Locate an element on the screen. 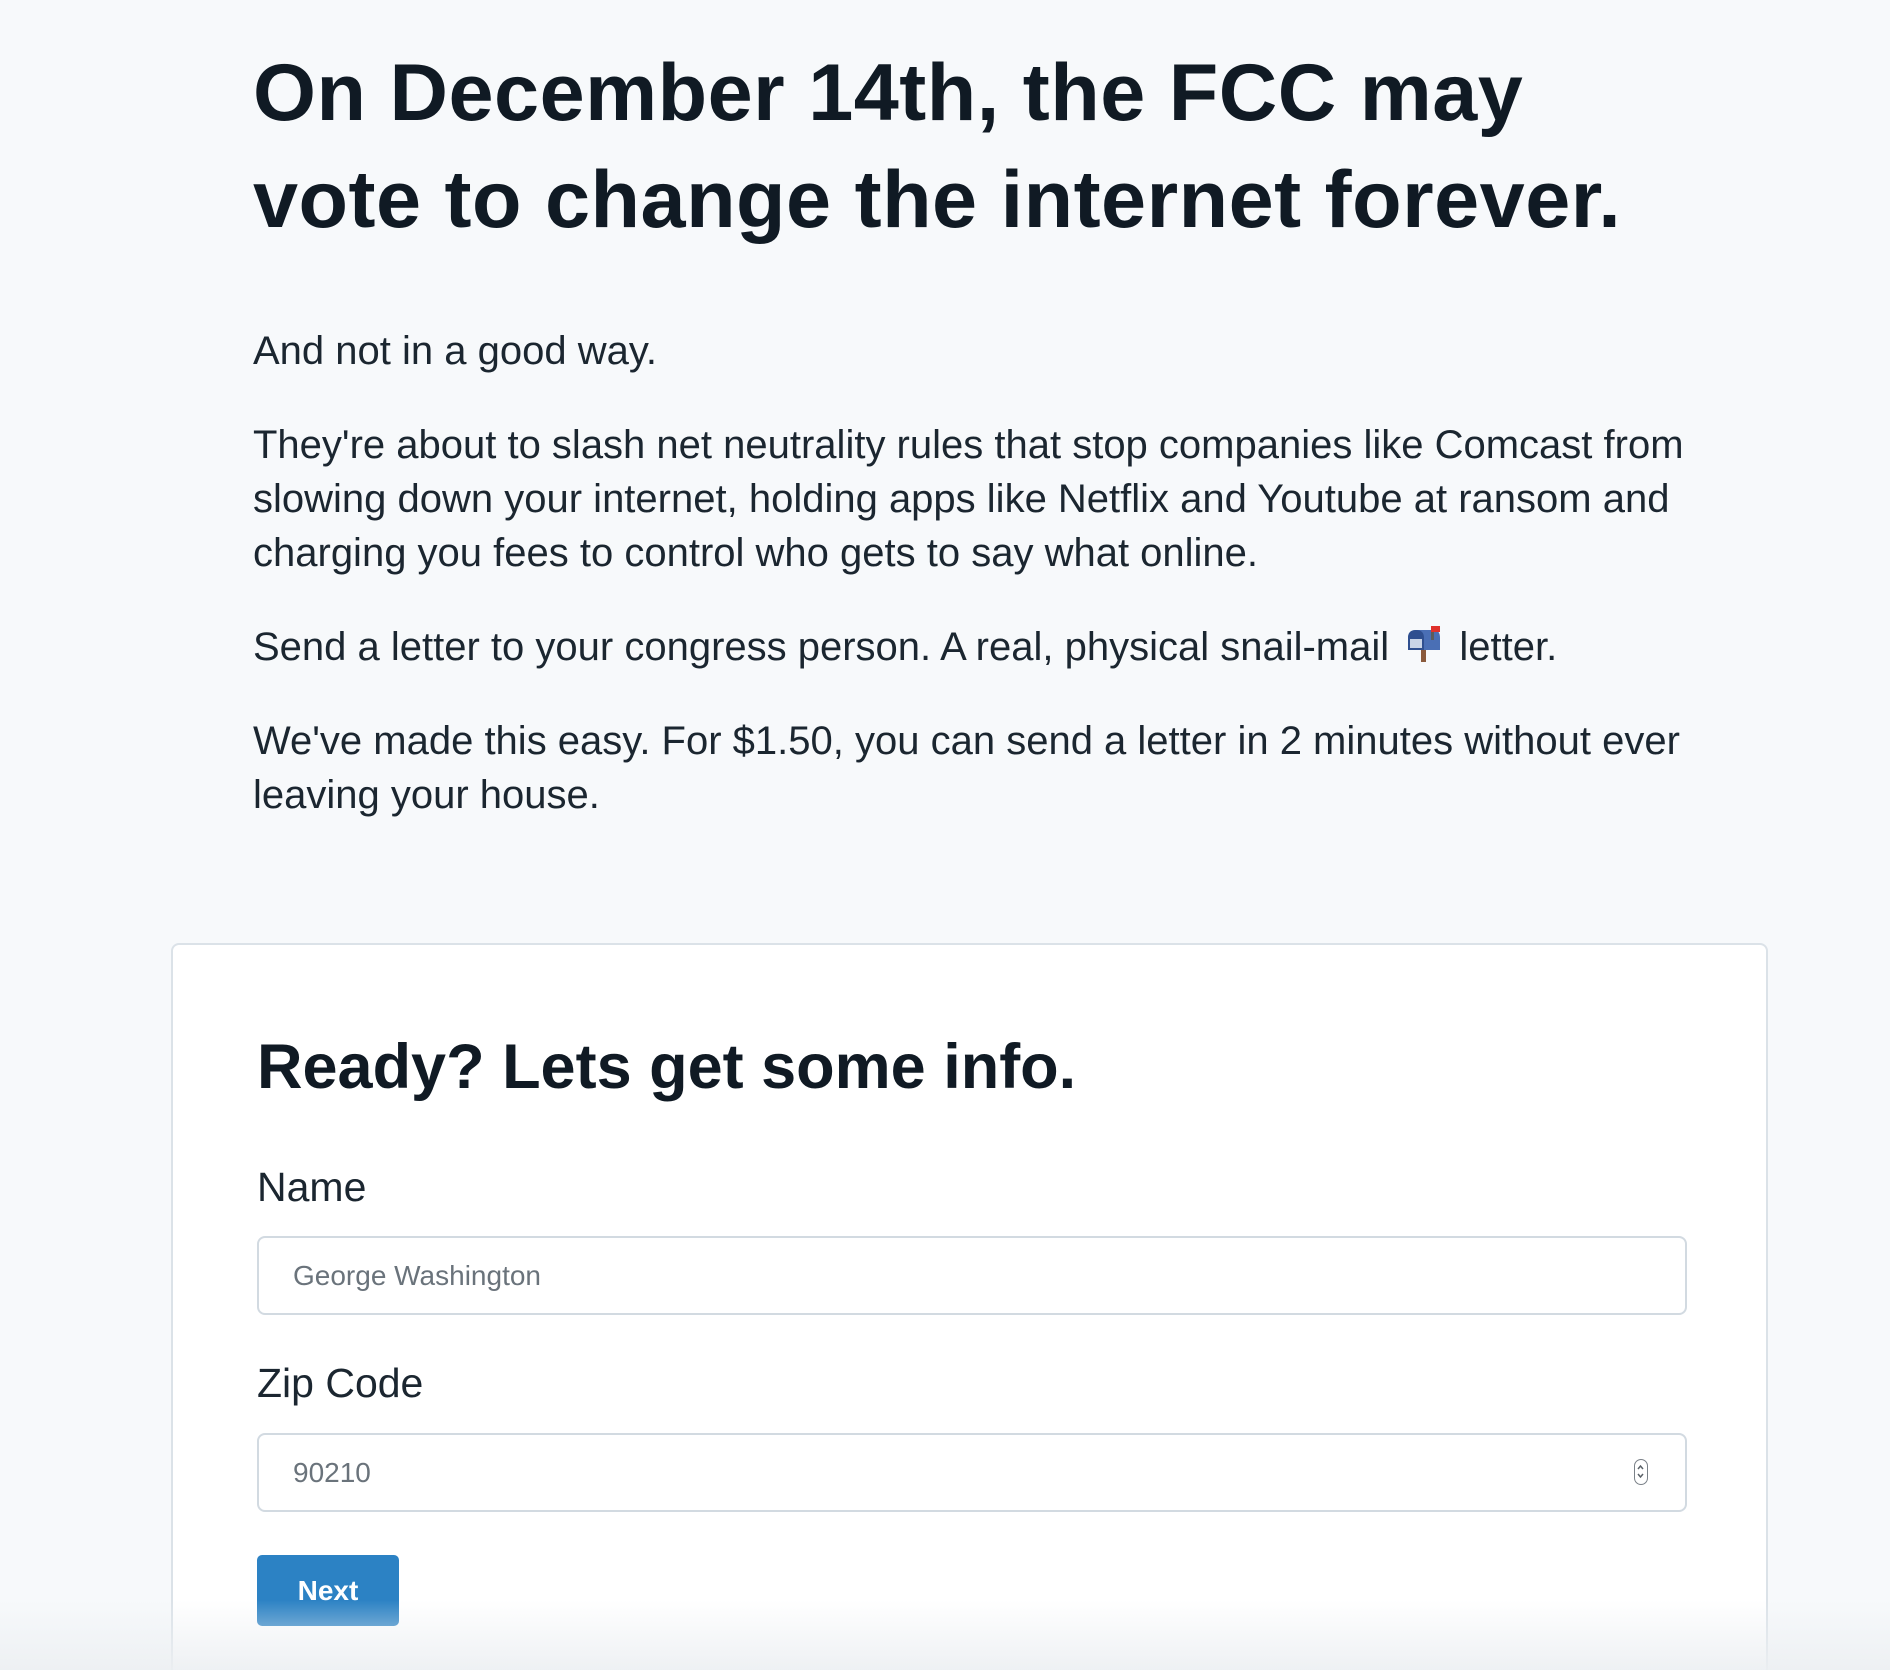 The height and width of the screenshot is (1670, 1890). lead-text: And not in a good way. is located at coordinates (455, 351).